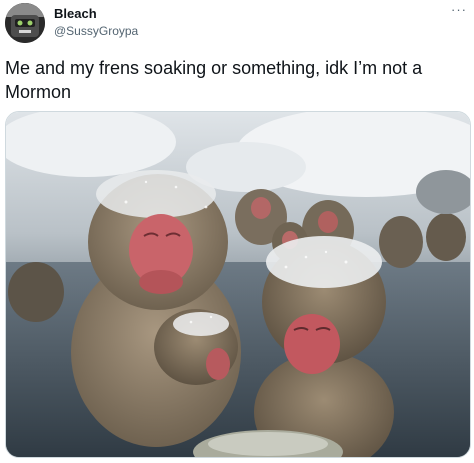  I want to click on avatar-image-icon, so click(25, 23).